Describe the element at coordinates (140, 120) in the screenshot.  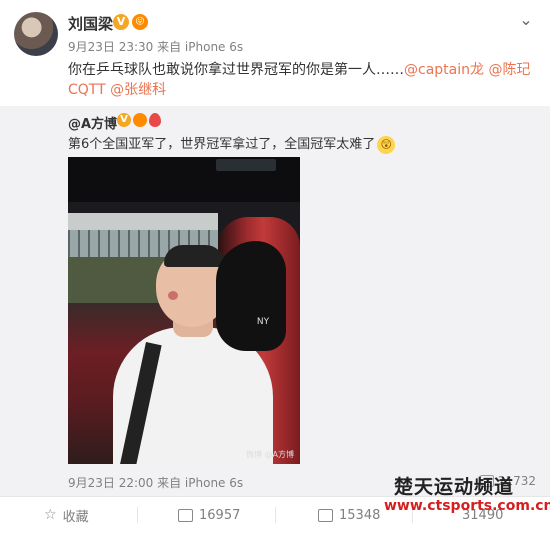
I see `vip-badge-icon` at that location.